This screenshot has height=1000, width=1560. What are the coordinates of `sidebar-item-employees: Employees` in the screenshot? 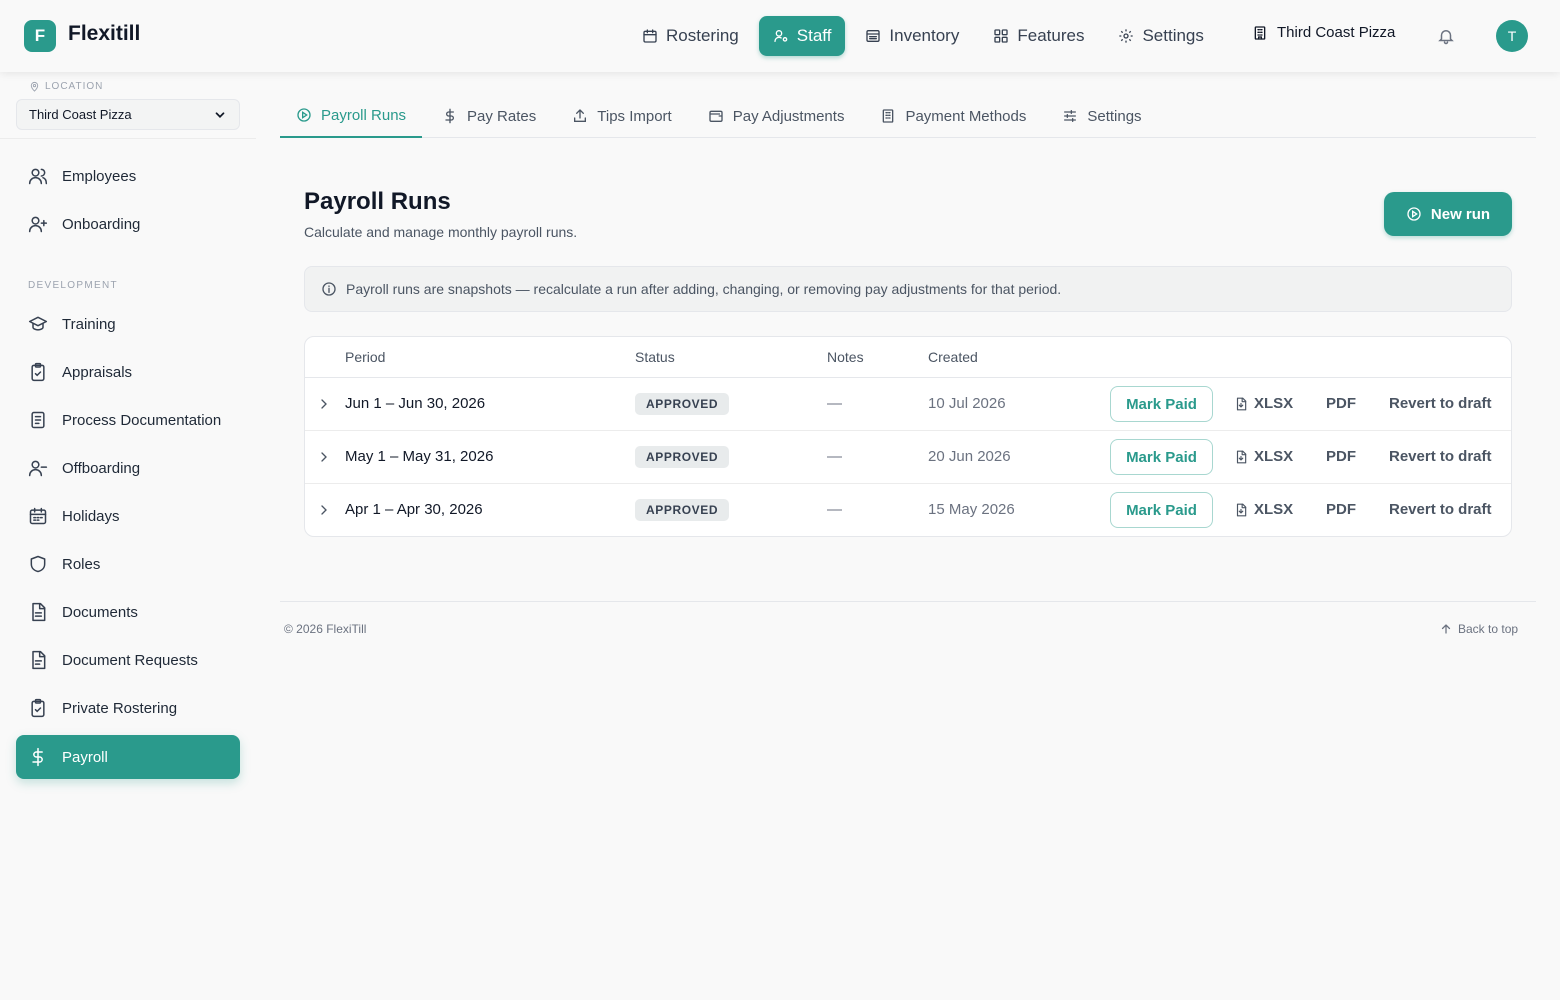 It's located at (128, 176).